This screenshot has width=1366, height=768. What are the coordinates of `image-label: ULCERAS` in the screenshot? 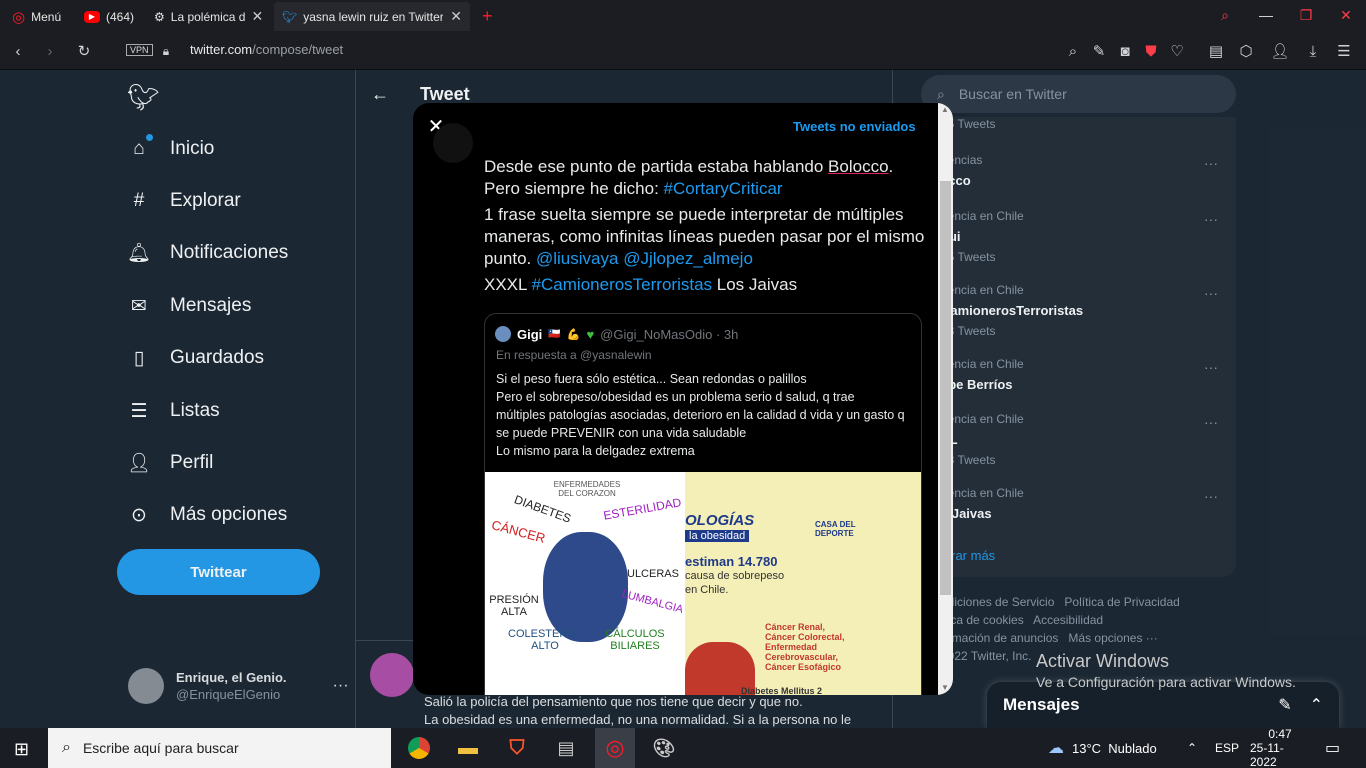 It's located at (653, 574).